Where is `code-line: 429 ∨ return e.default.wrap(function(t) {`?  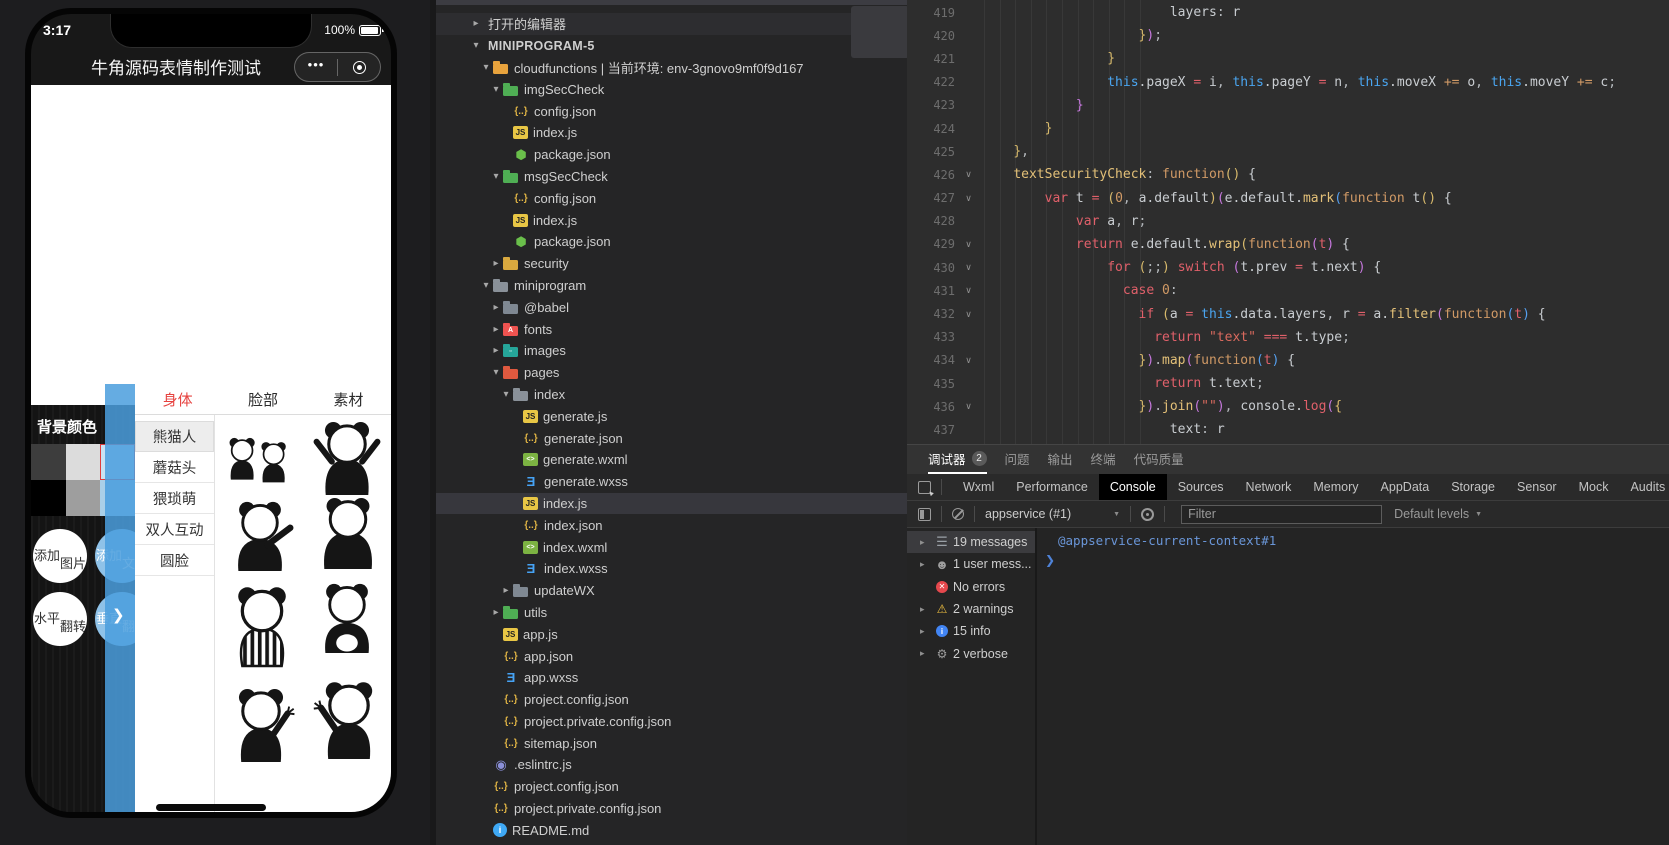
code-line: 429 ∨ return e.default.wrap(function(t) { is located at coordinates (1288, 244).